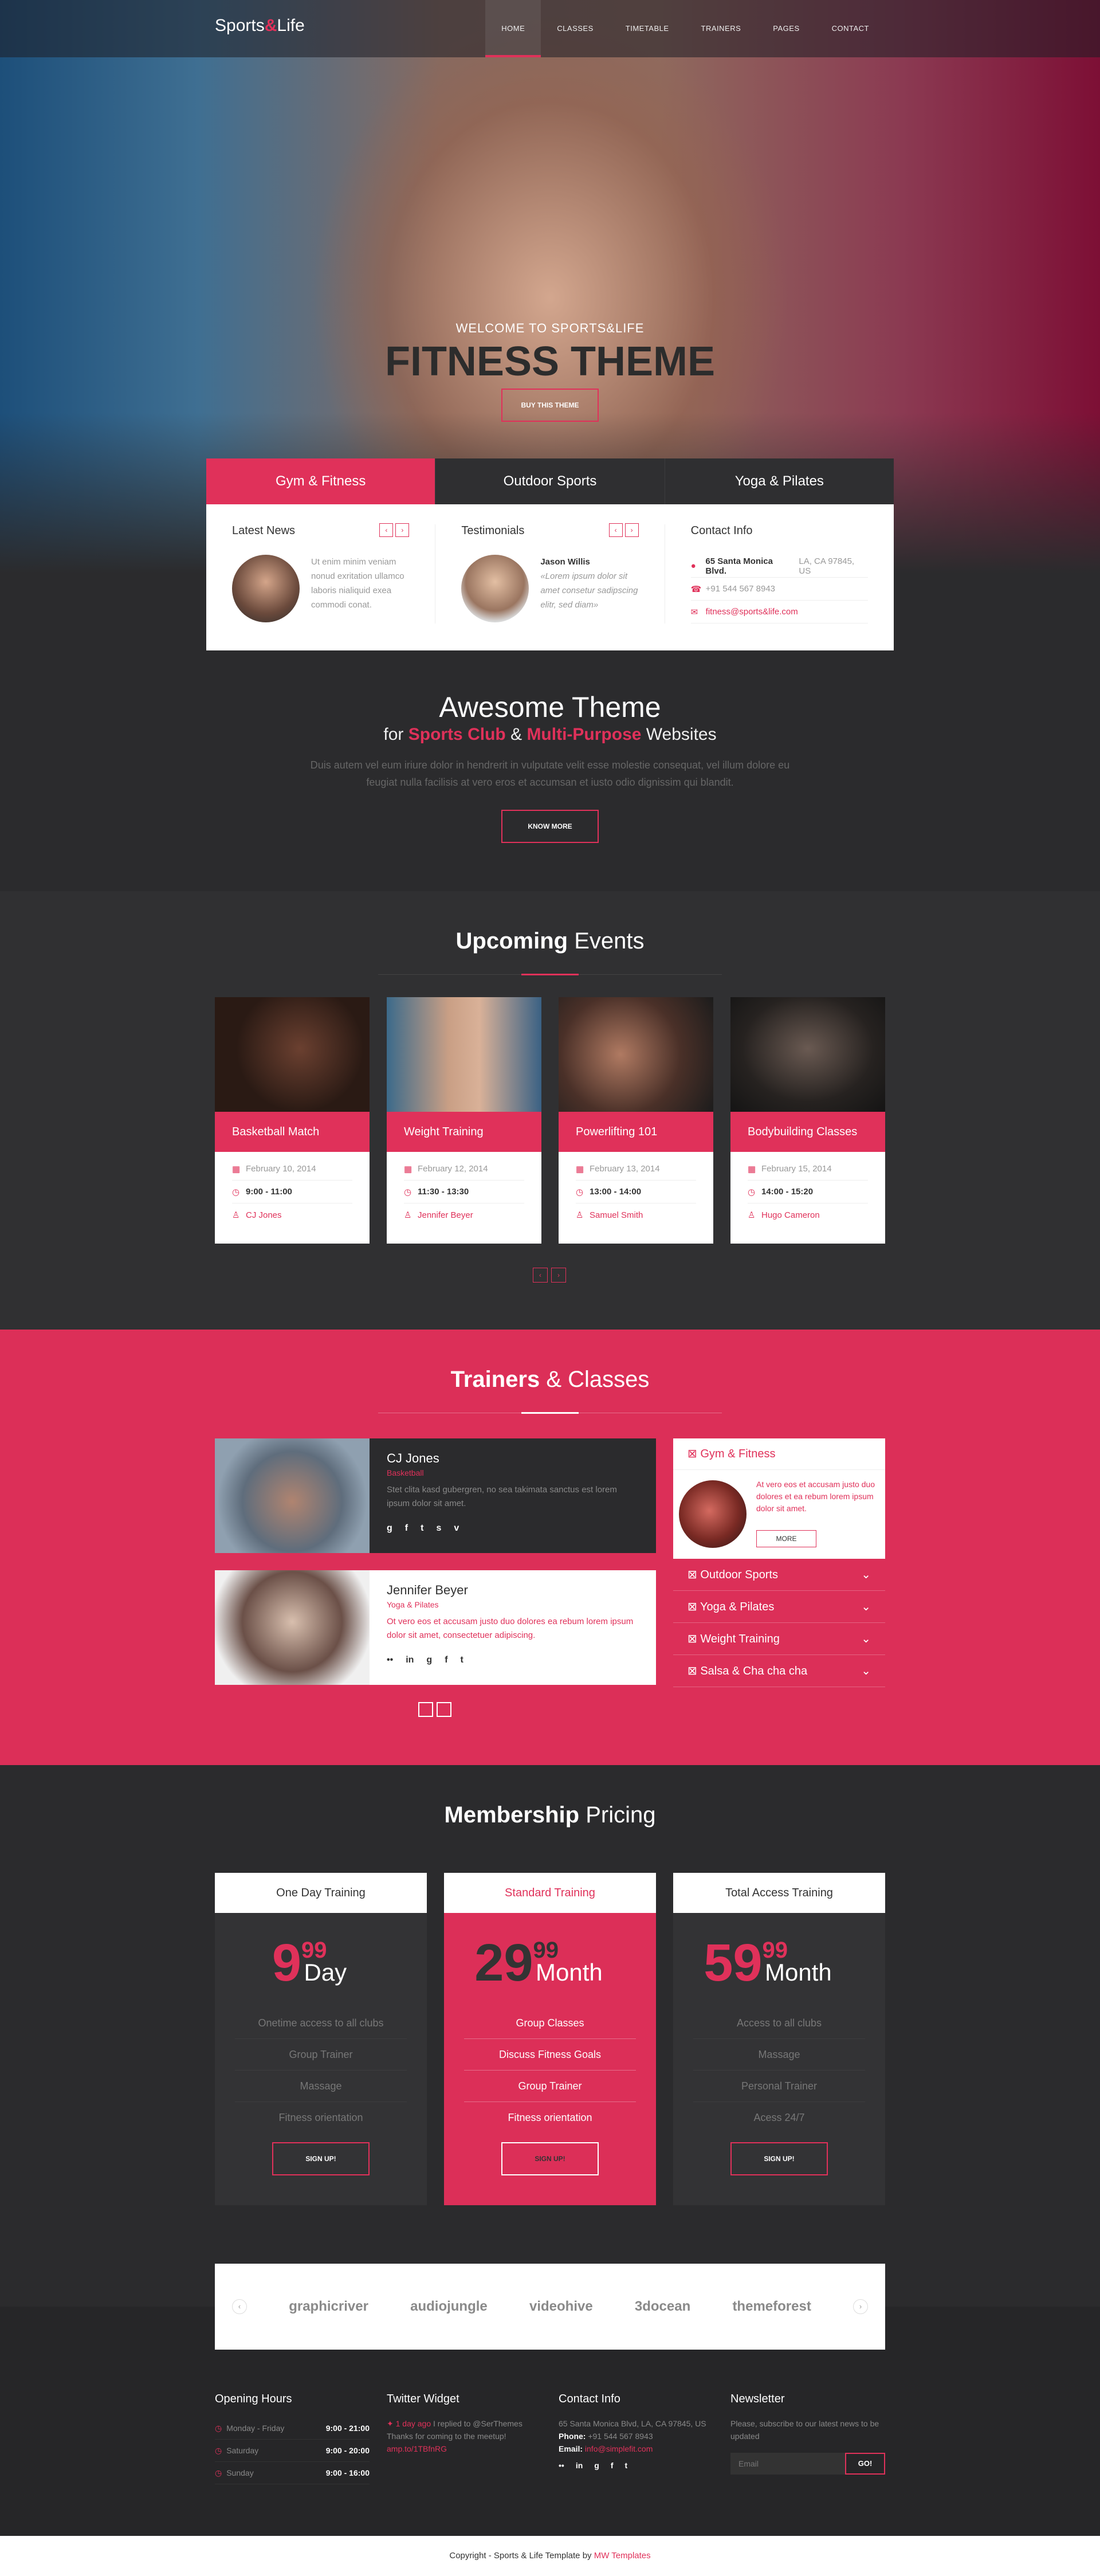 The width and height of the screenshot is (1100, 2576). What do you see at coordinates (234, 2473) in the screenshot?
I see `hours-day: ◷ Sunday` at bounding box center [234, 2473].